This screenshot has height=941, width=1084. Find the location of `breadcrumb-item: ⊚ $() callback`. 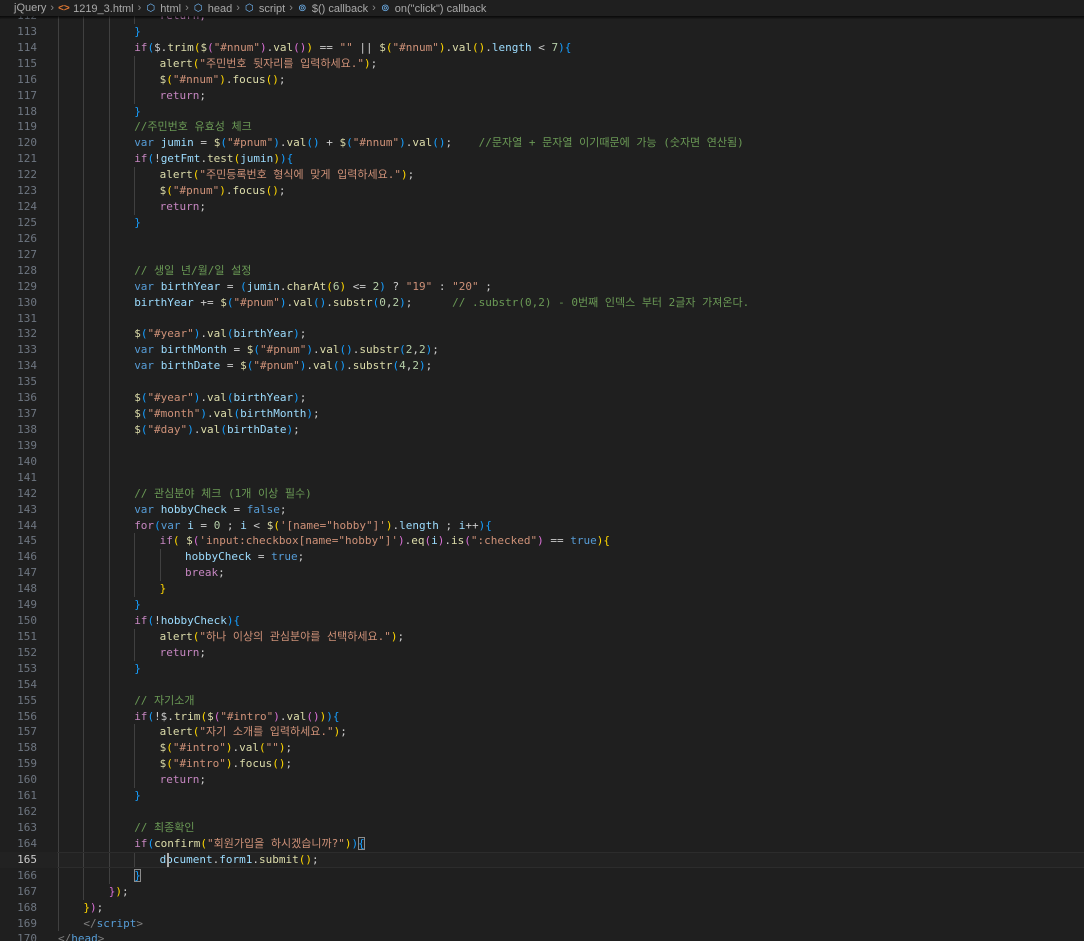

breadcrumb-item: ⊚ $() callback is located at coordinates (332, 8).